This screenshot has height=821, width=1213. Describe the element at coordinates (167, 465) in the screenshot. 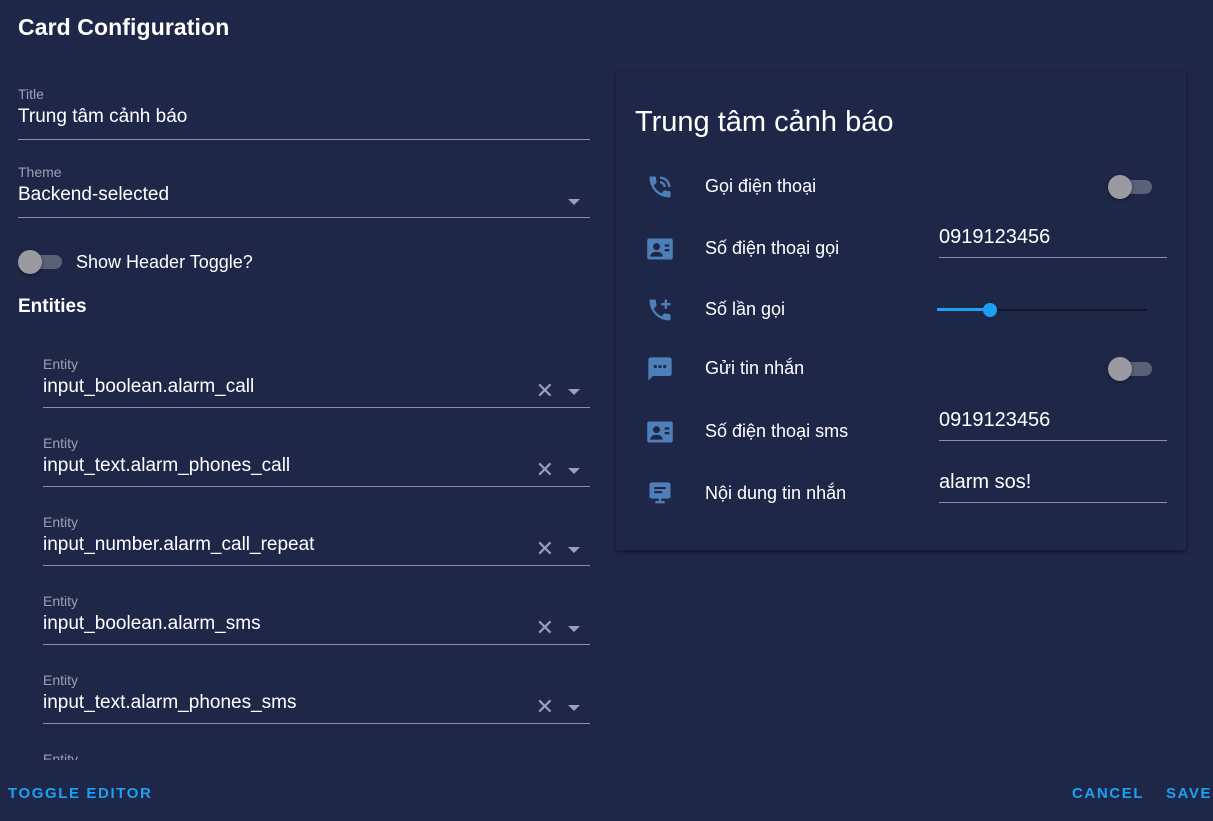

I see `entity-value: input_text.alarm_phones_call` at that location.